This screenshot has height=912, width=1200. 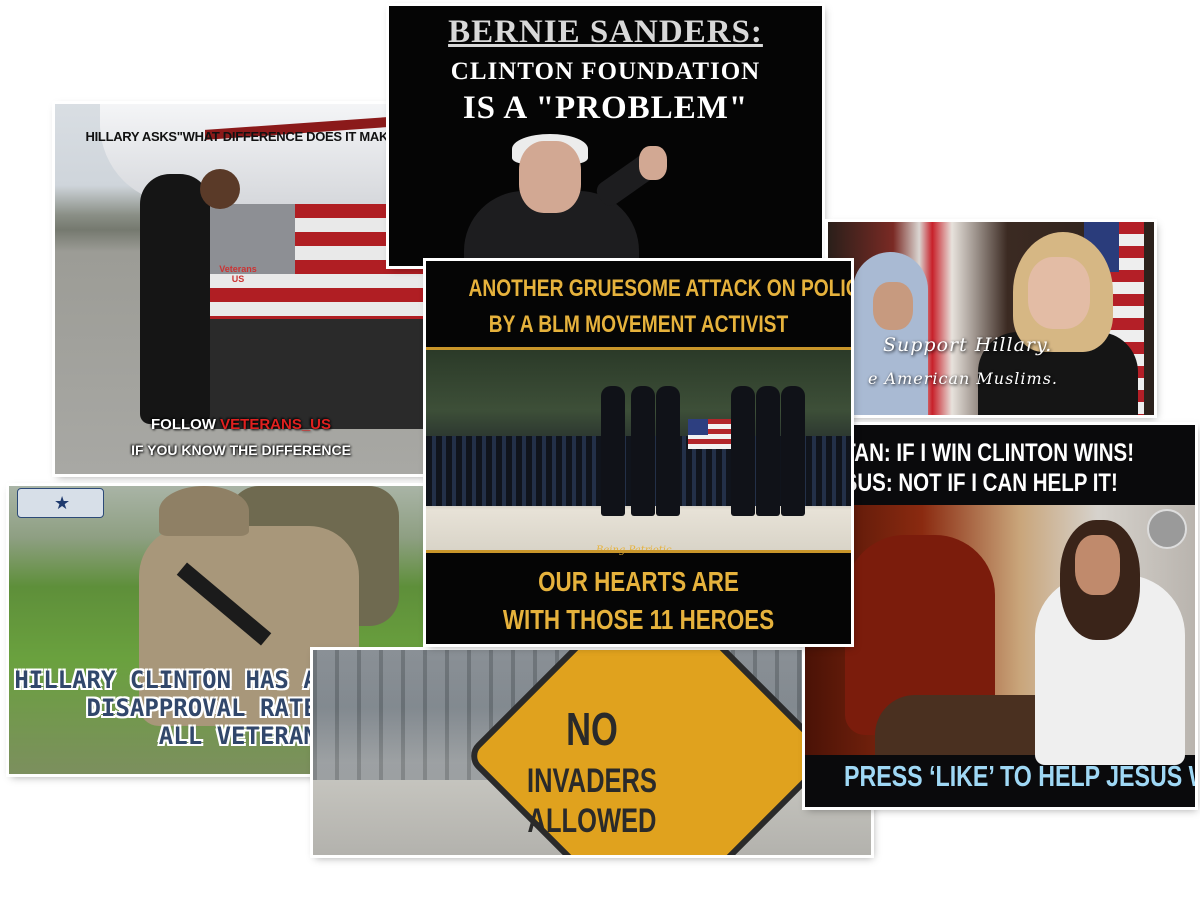 I want to click on woman-face-image, so click(x=893, y=306).